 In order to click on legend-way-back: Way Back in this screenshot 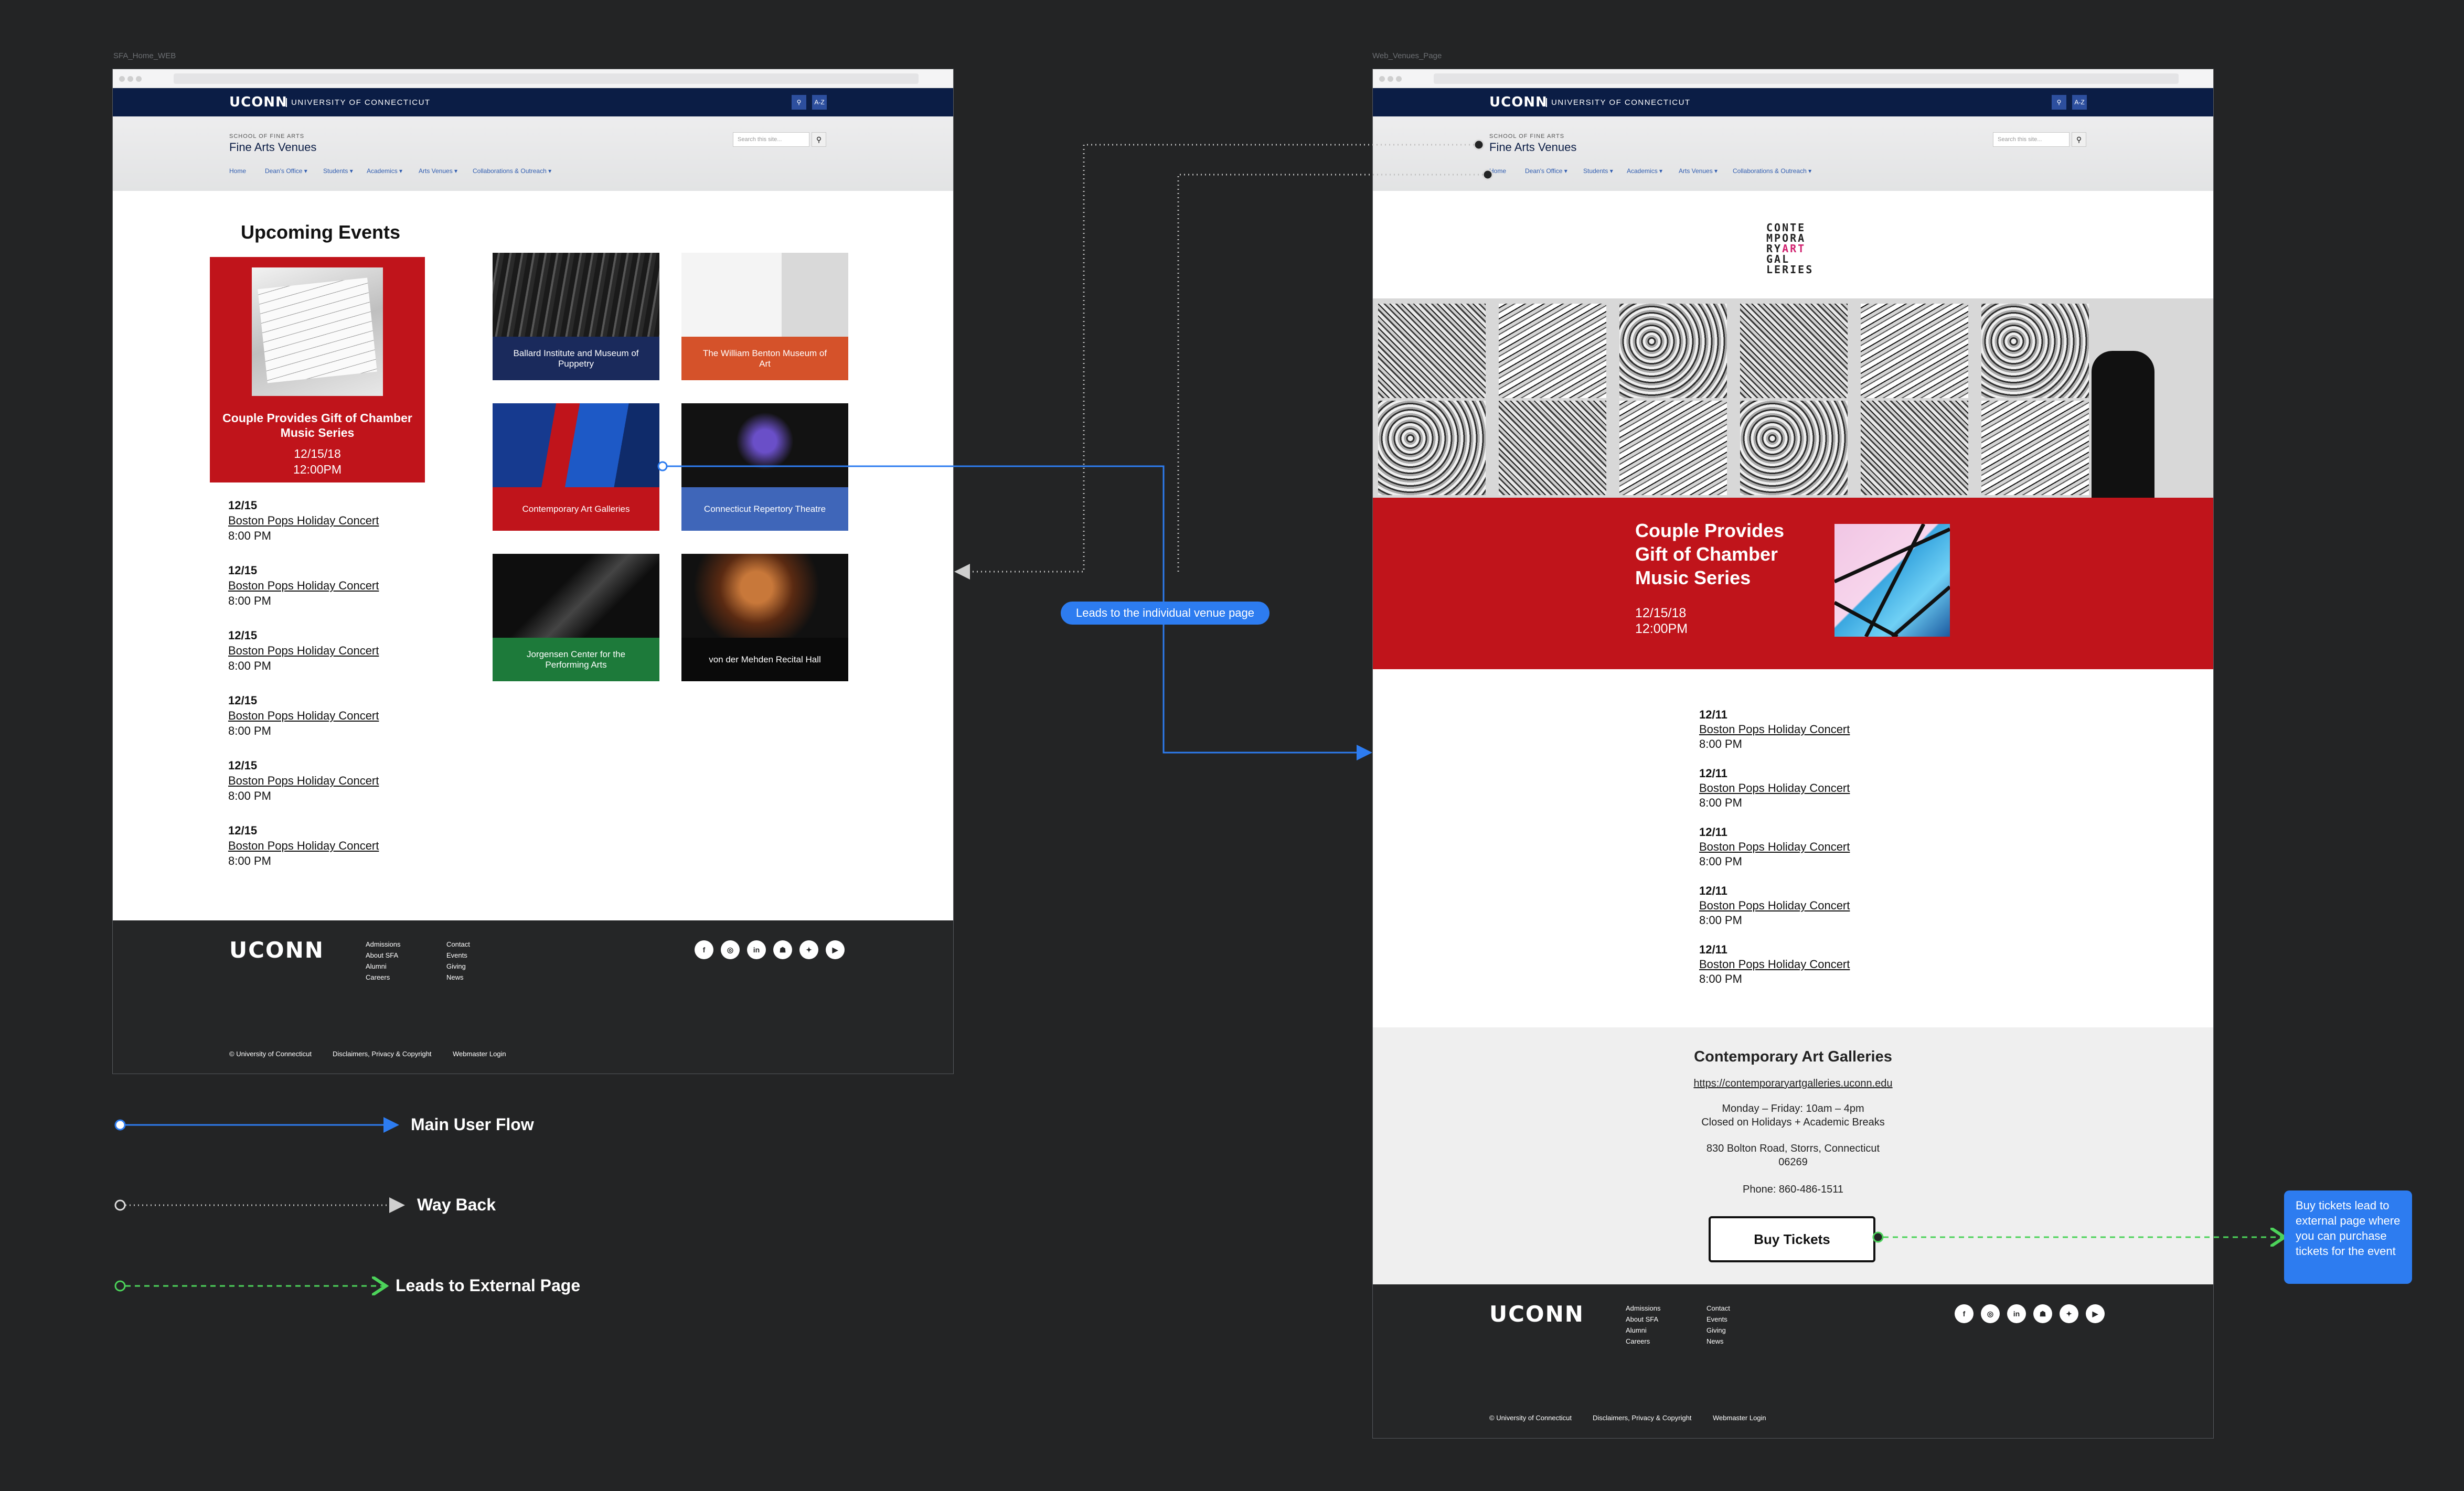, I will do `click(456, 1204)`.